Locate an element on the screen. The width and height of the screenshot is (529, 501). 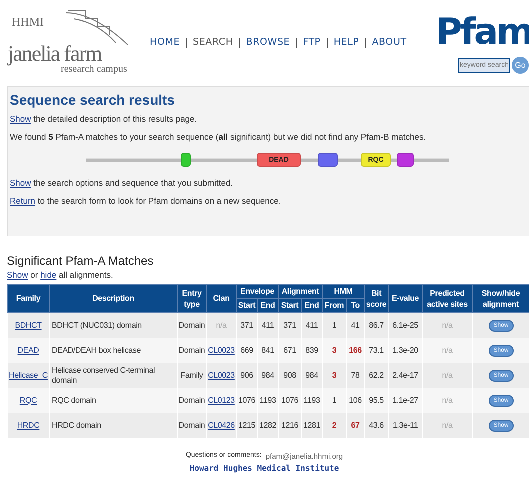
table-cell: 1282 is located at coordinates (268, 425).